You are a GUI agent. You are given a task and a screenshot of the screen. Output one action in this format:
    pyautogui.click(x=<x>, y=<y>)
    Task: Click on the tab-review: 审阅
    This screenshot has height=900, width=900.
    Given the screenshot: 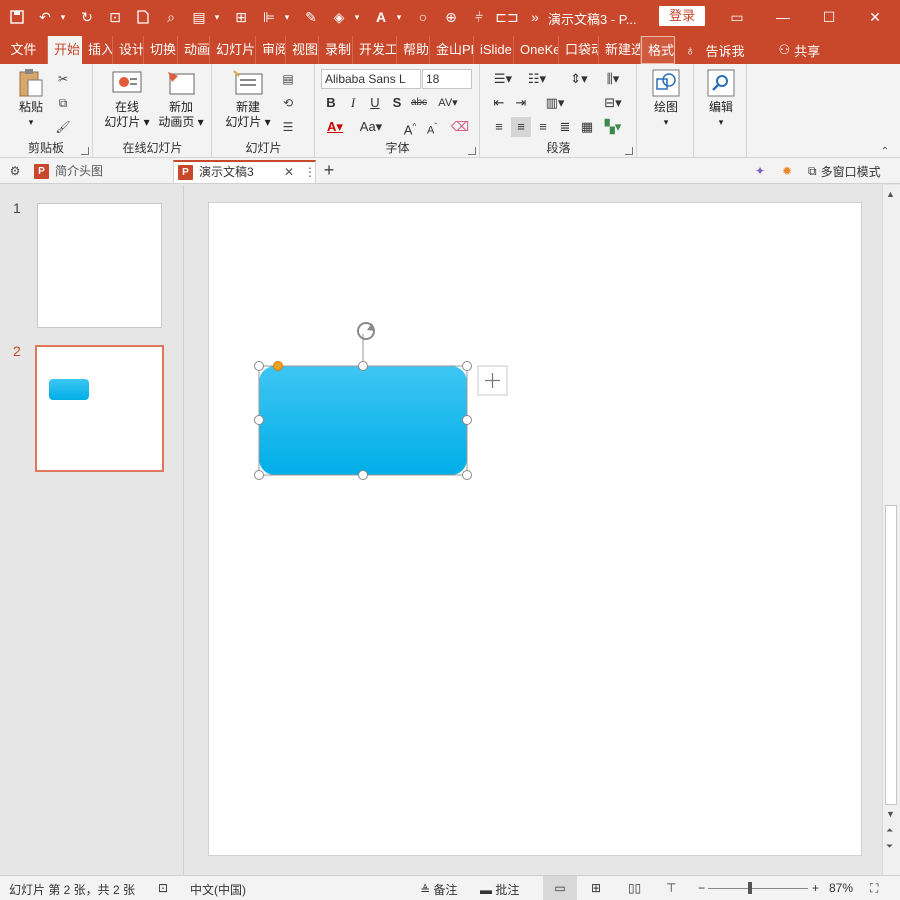 What is the action you would take?
    pyautogui.click(x=271, y=50)
    